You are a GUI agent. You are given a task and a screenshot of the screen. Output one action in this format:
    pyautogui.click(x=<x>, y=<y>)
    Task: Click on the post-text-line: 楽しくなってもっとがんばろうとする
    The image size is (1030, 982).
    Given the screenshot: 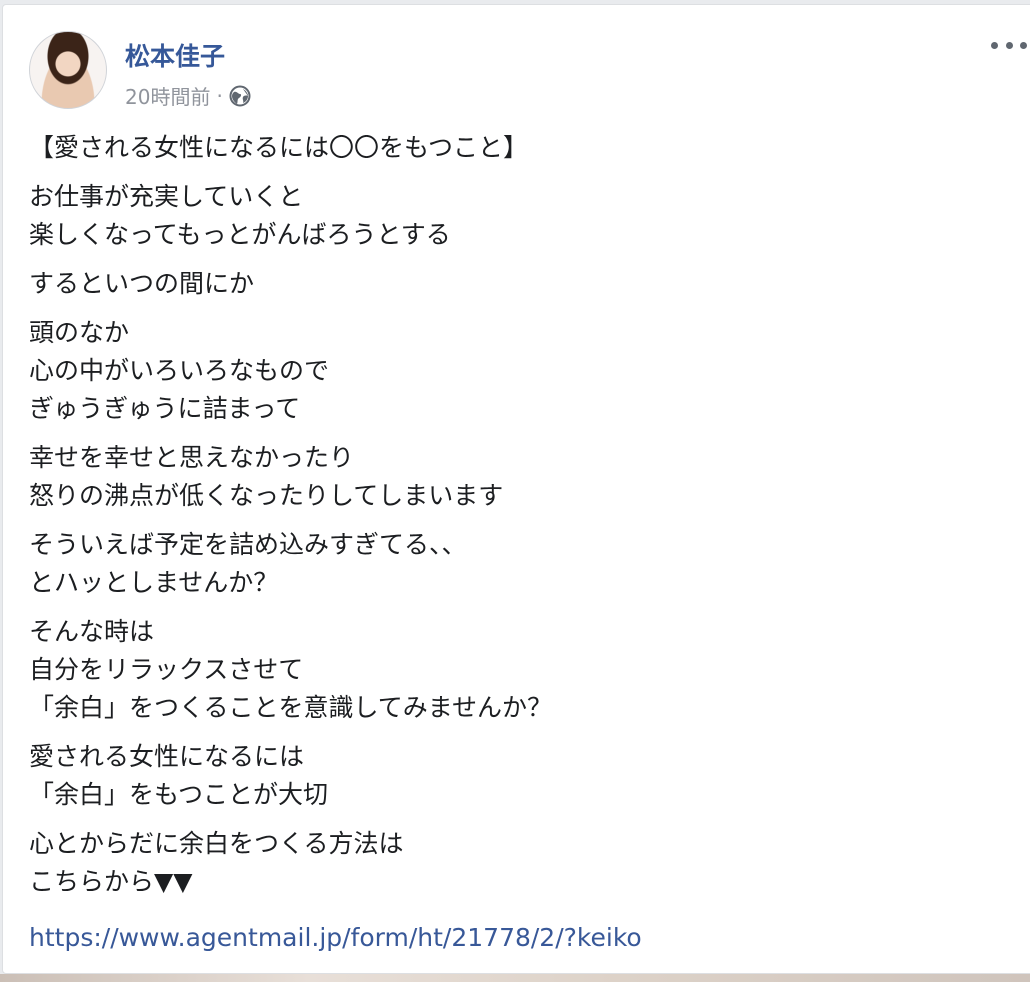 What is the action you would take?
    pyautogui.click(x=240, y=234)
    